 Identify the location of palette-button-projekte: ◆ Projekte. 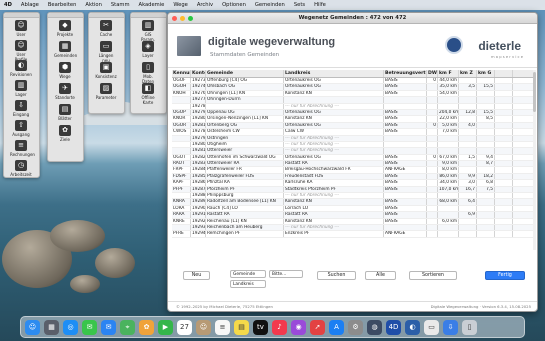
(65, 28).